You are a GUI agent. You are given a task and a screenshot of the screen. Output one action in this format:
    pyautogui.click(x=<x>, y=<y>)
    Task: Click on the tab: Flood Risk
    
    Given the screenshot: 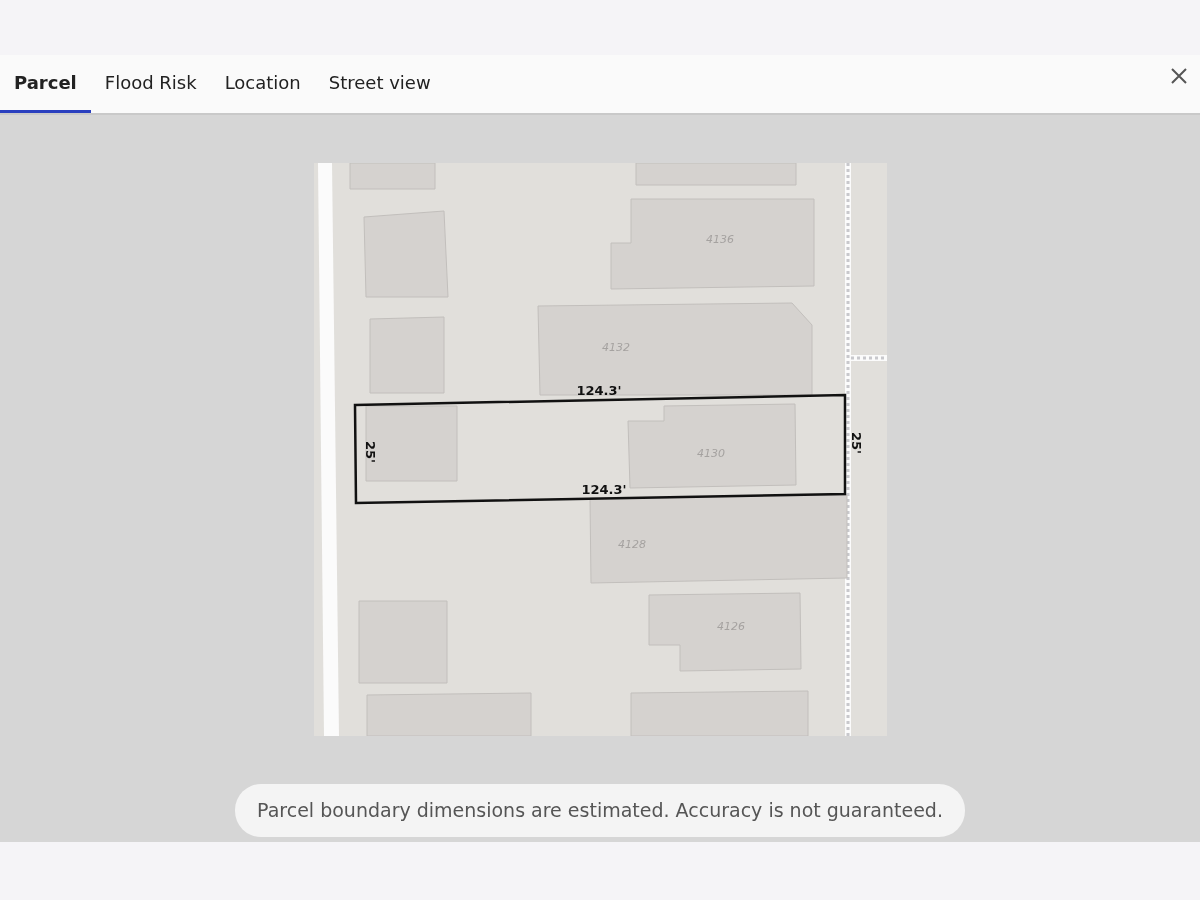 What is the action you would take?
    pyautogui.click(x=150, y=84)
    